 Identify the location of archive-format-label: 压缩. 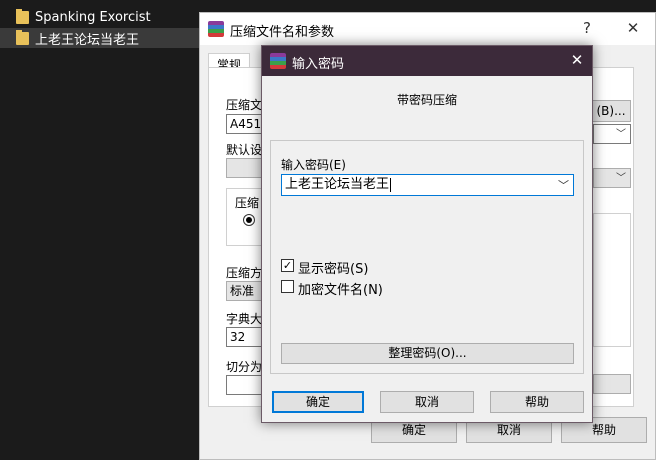
(247, 203).